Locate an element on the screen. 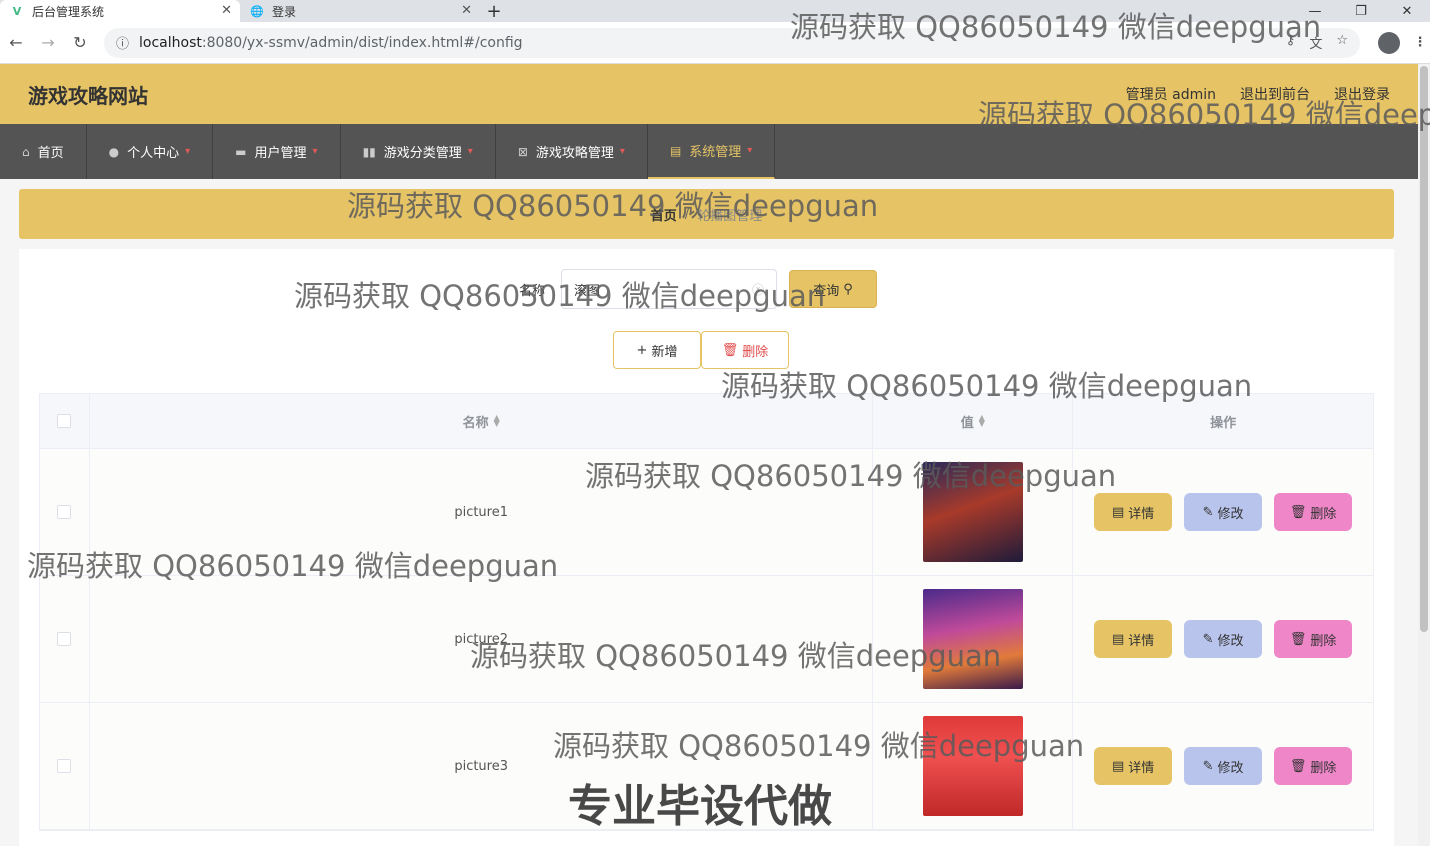 The width and height of the screenshot is (1430, 846). restore-icon: ❐ is located at coordinates (1361, 11).